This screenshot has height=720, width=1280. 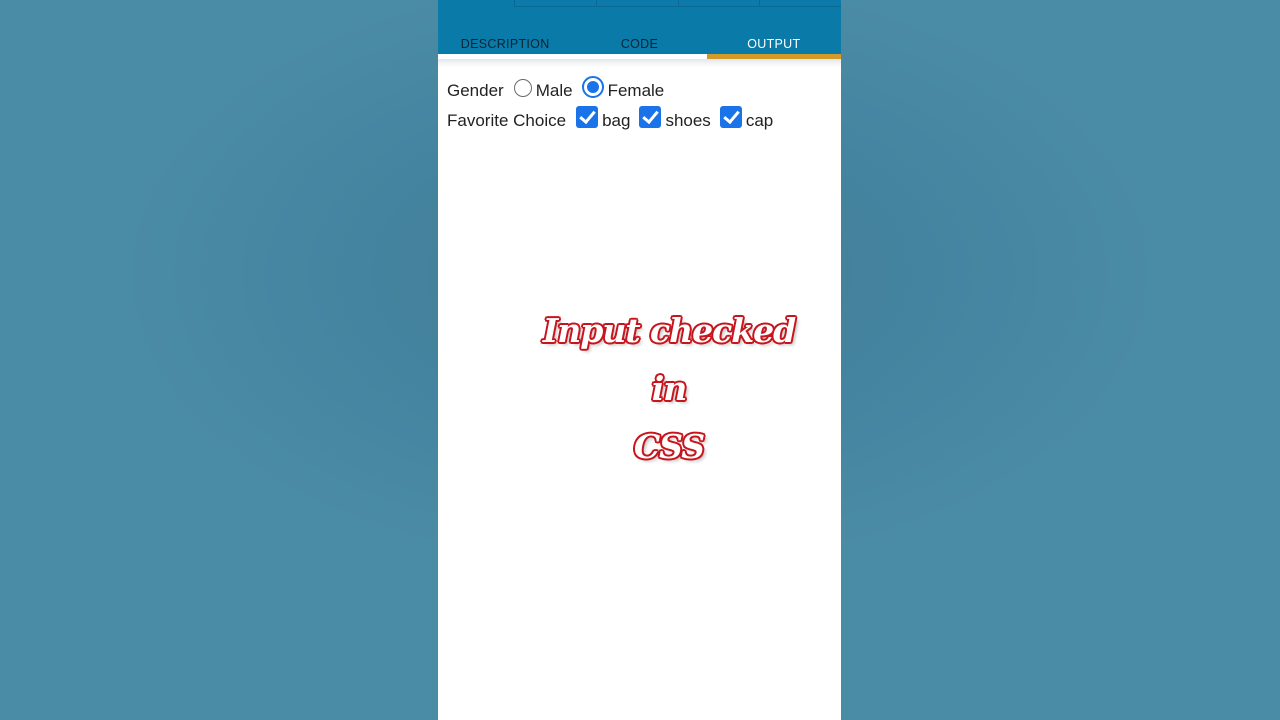 What do you see at coordinates (730, 117) in the screenshot?
I see `cap-checkbox` at bounding box center [730, 117].